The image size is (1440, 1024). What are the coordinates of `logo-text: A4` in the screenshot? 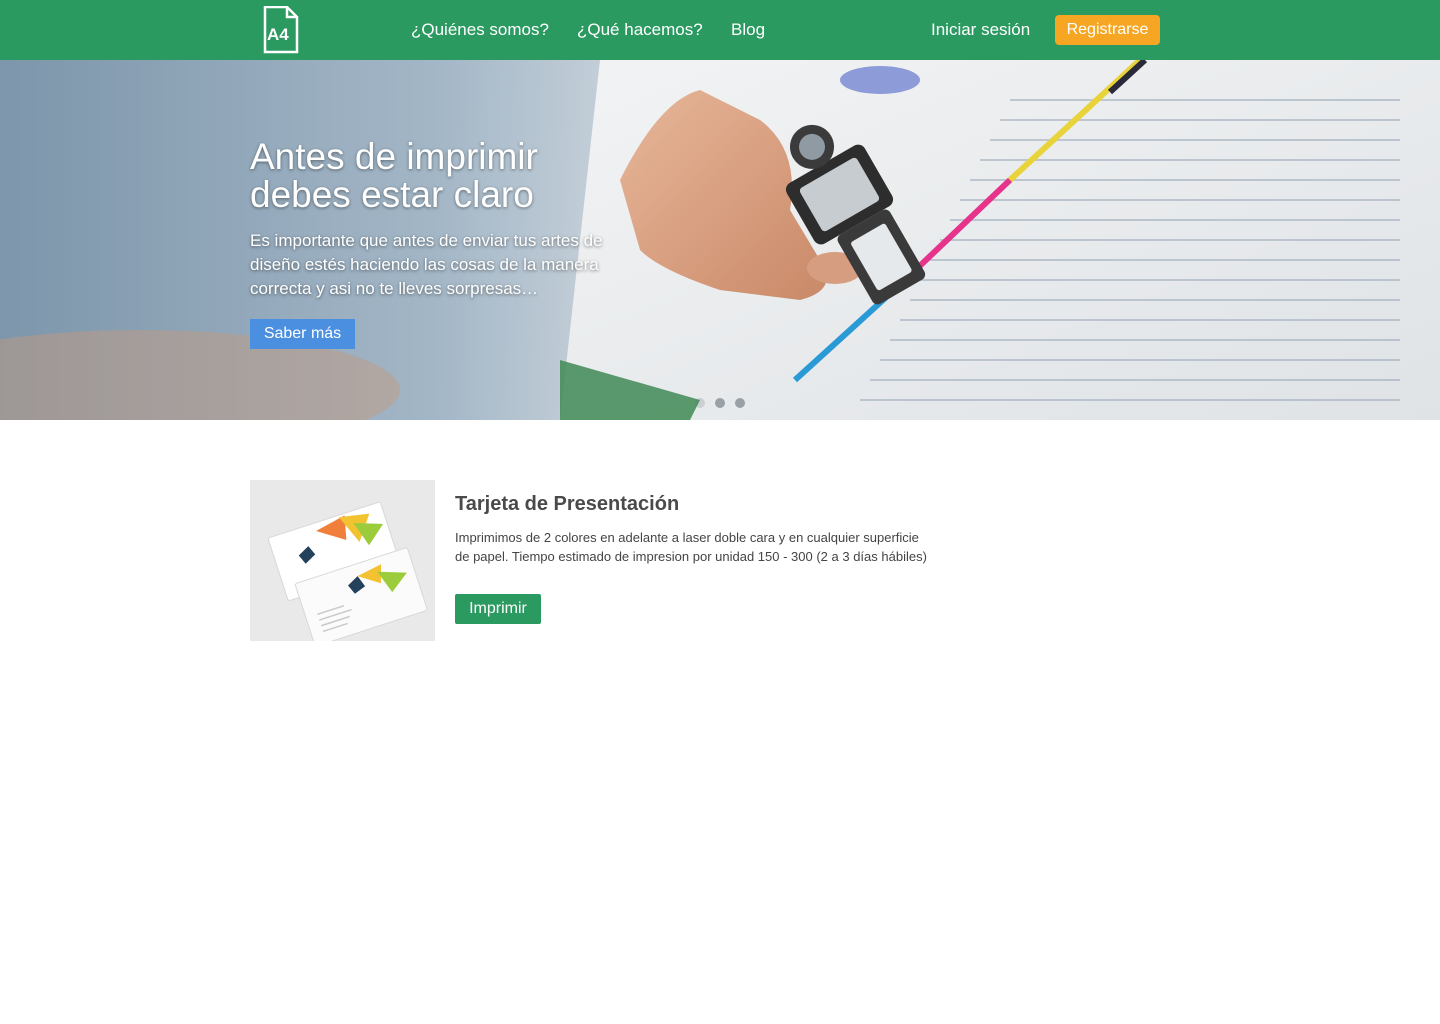 It's located at (278, 34).